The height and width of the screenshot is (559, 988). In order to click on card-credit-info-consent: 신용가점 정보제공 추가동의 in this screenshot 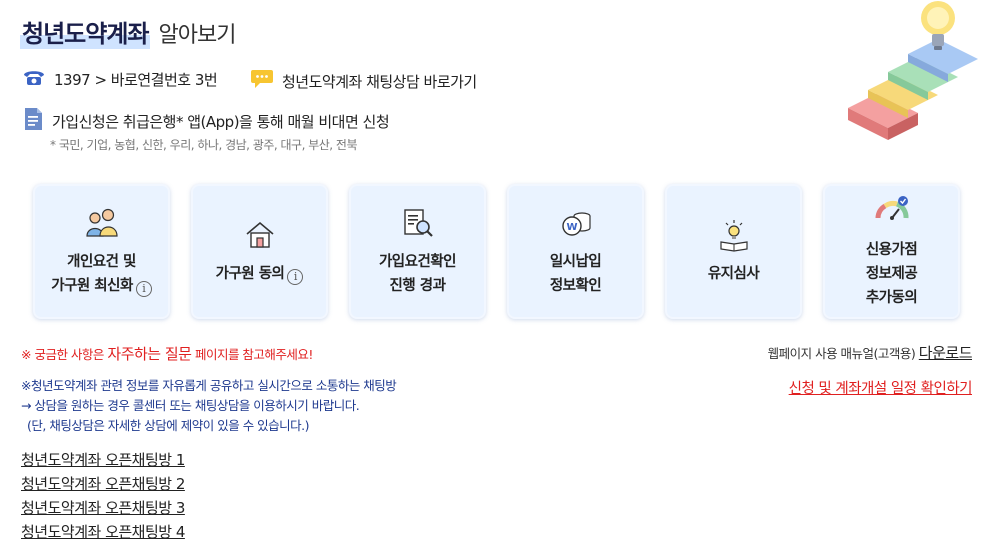, I will do `click(891, 251)`.